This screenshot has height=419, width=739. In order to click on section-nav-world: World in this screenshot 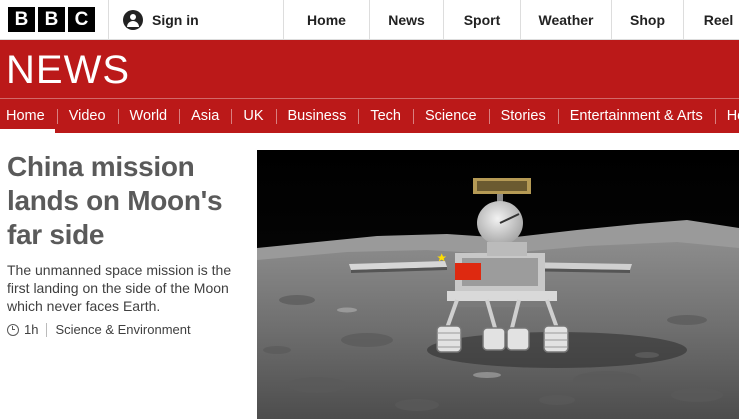, I will do `click(148, 116)`.